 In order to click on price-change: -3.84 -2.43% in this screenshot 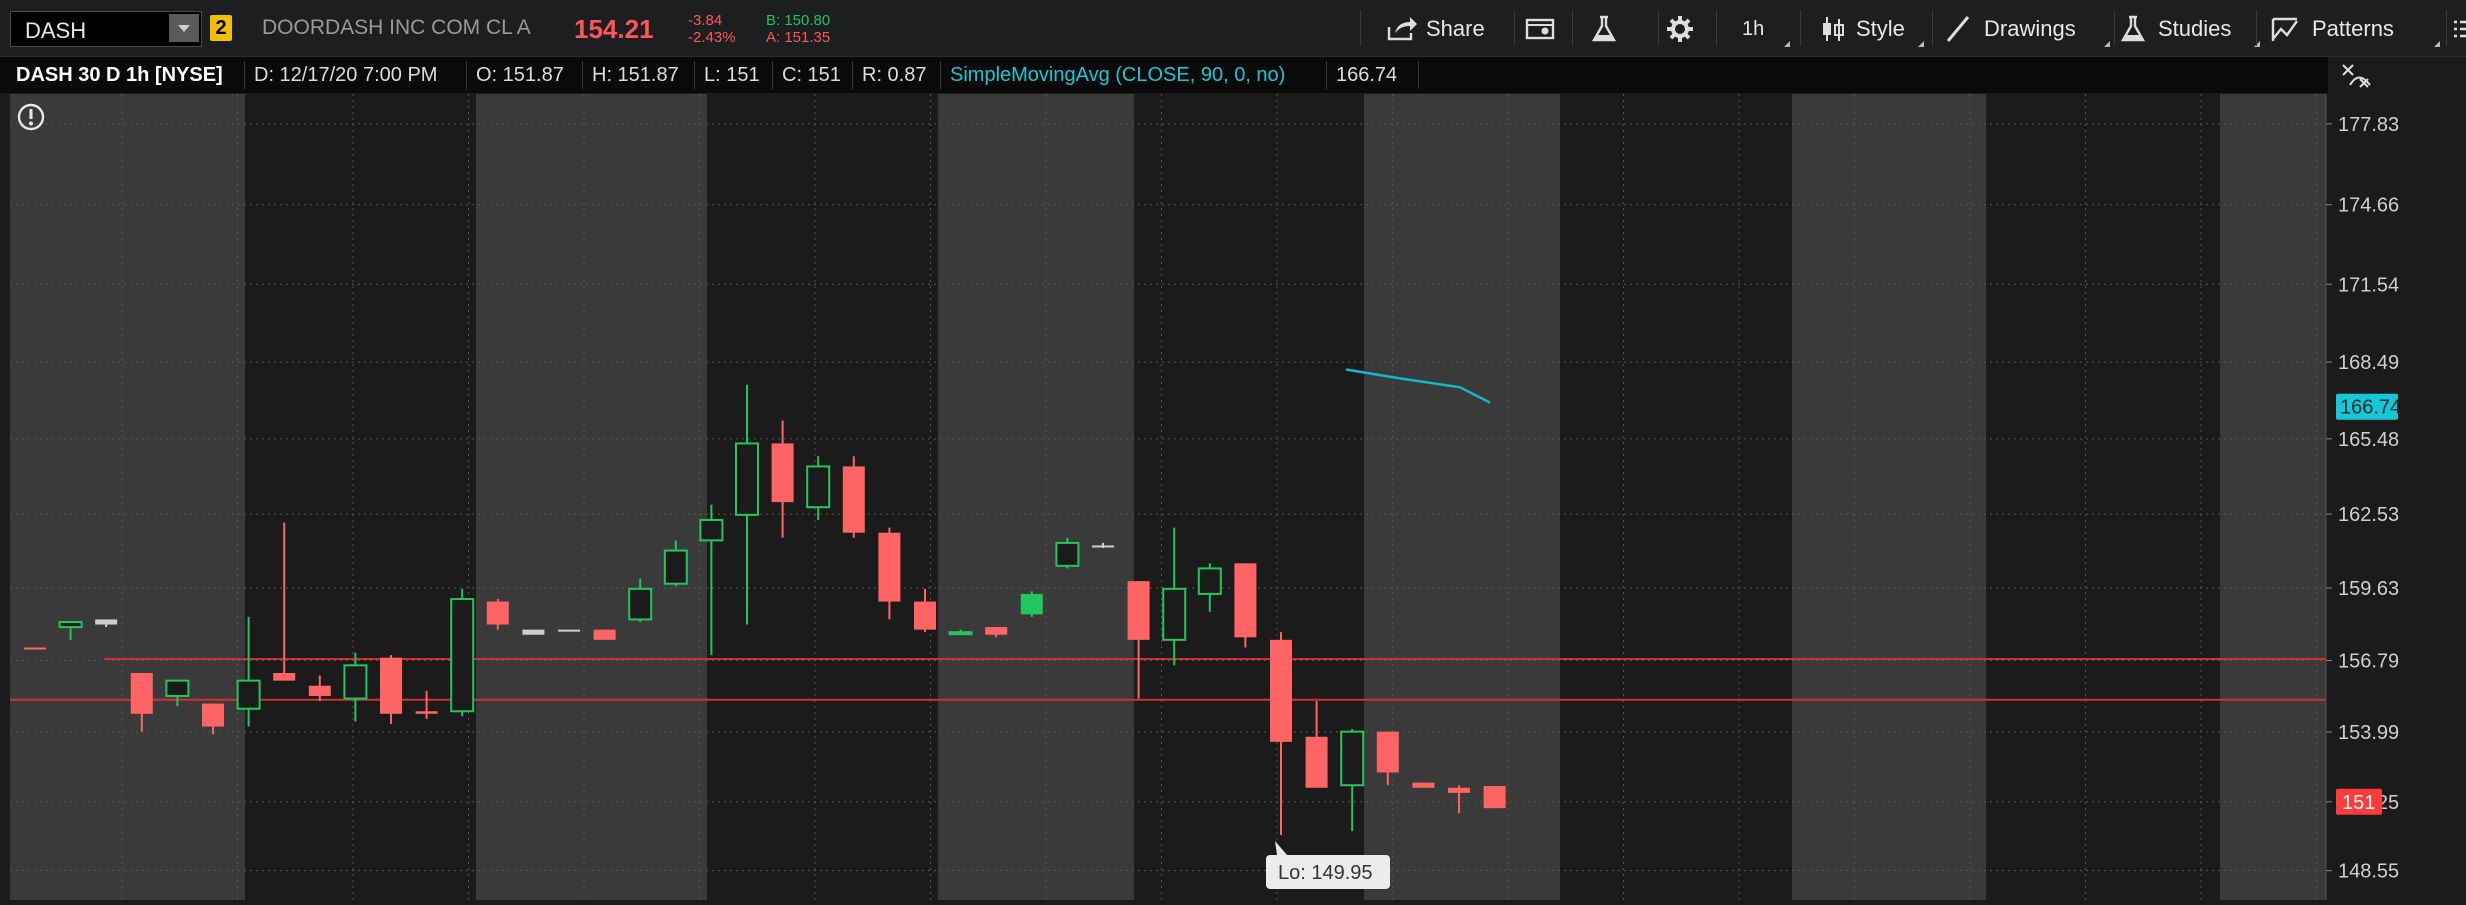, I will do `click(712, 29)`.